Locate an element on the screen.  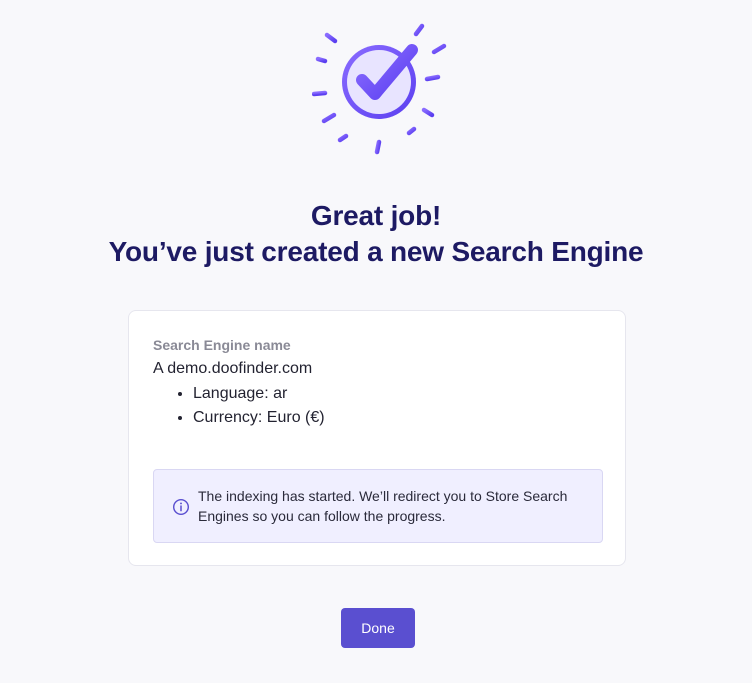
title-line-1: Great job! is located at coordinates (376, 215).